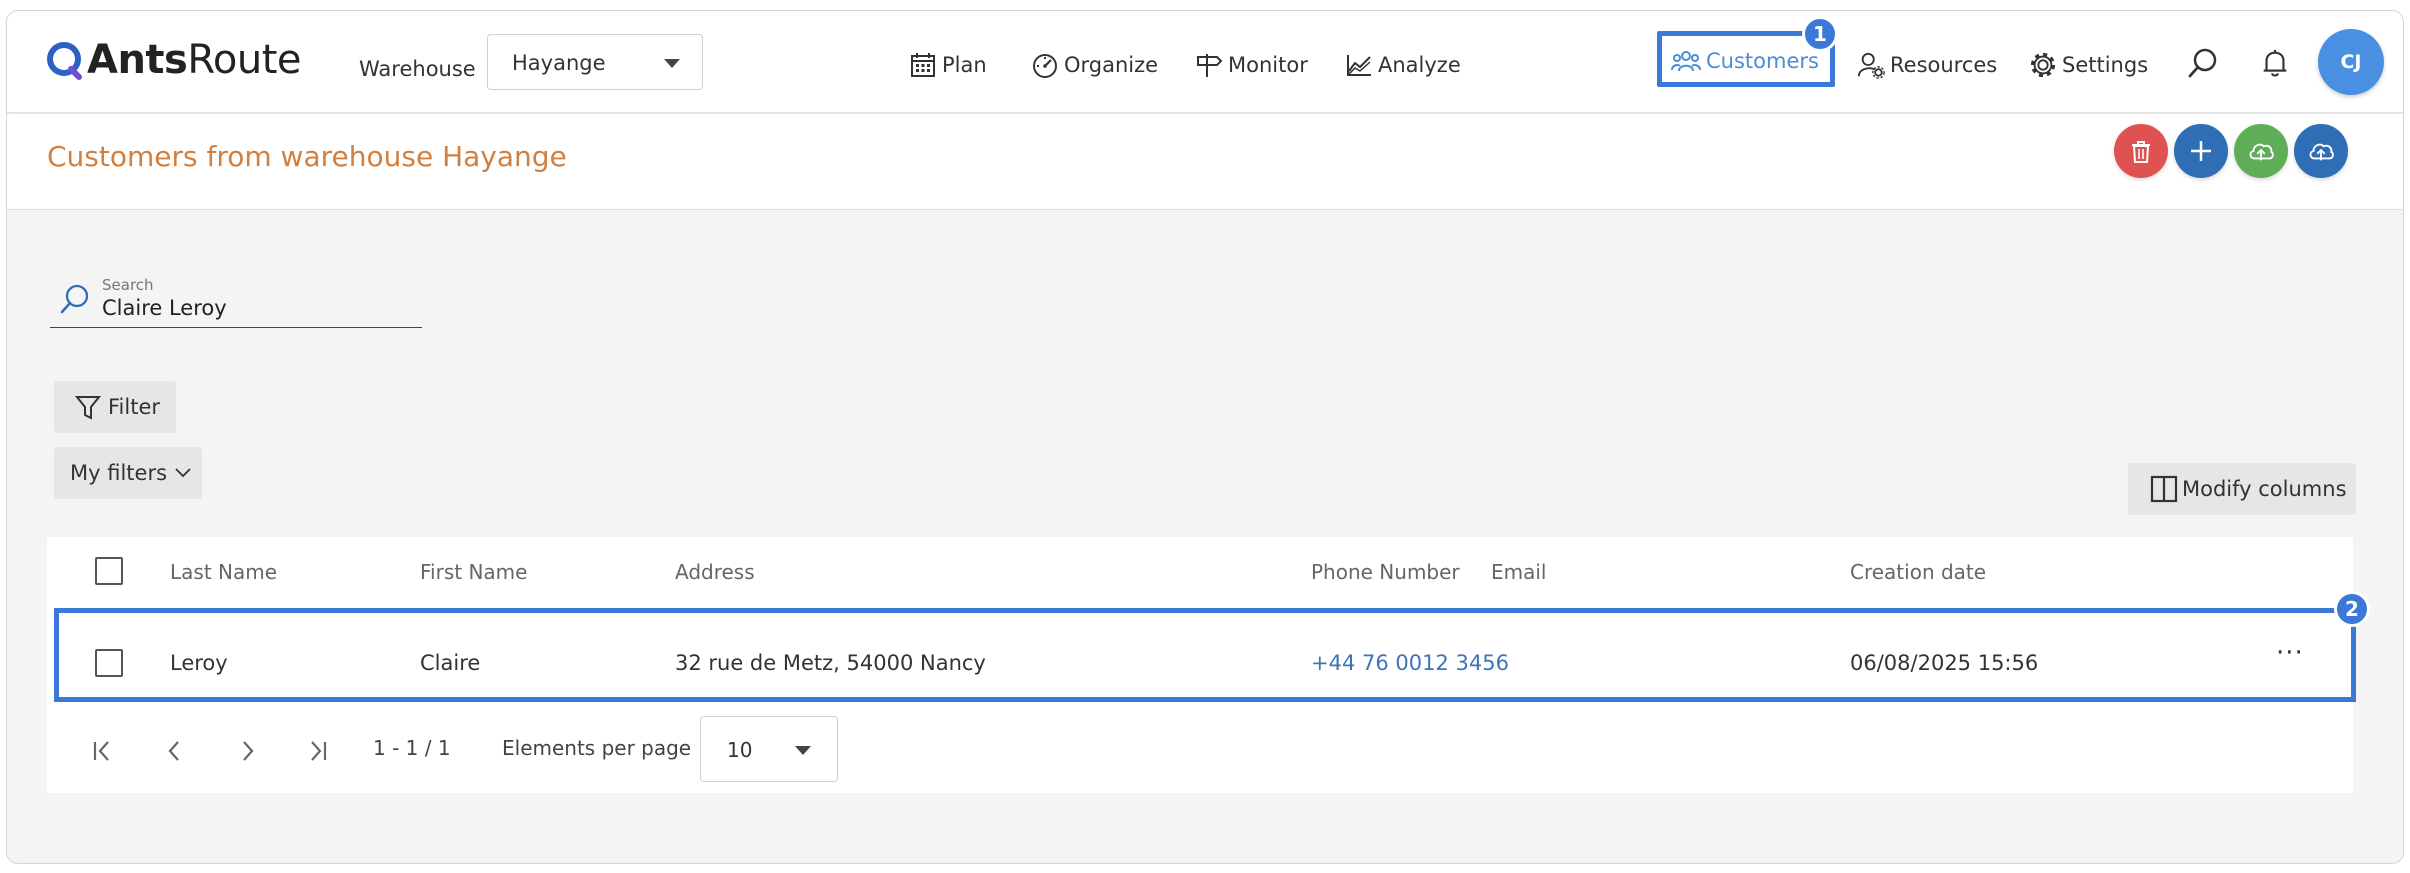  What do you see at coordinates (473, 572) in the screenshot?
I see `column-header-first-name: First Name` at bounding box center [473, 572].